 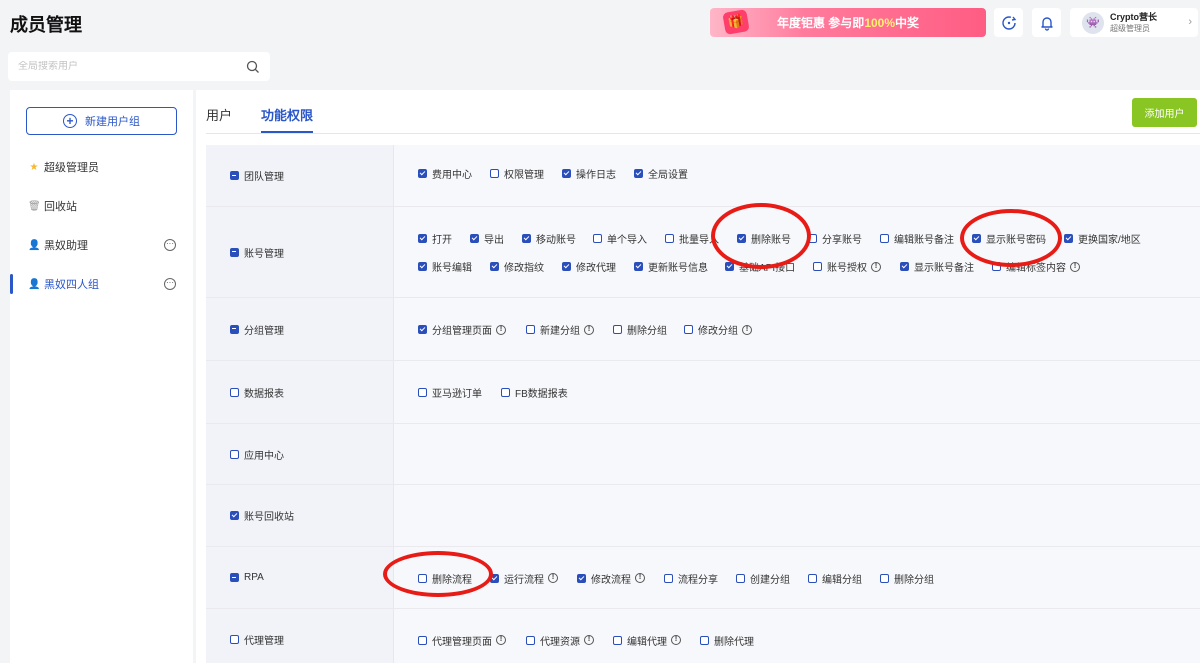 I want to click on search-input, so click(x=132, y=66).